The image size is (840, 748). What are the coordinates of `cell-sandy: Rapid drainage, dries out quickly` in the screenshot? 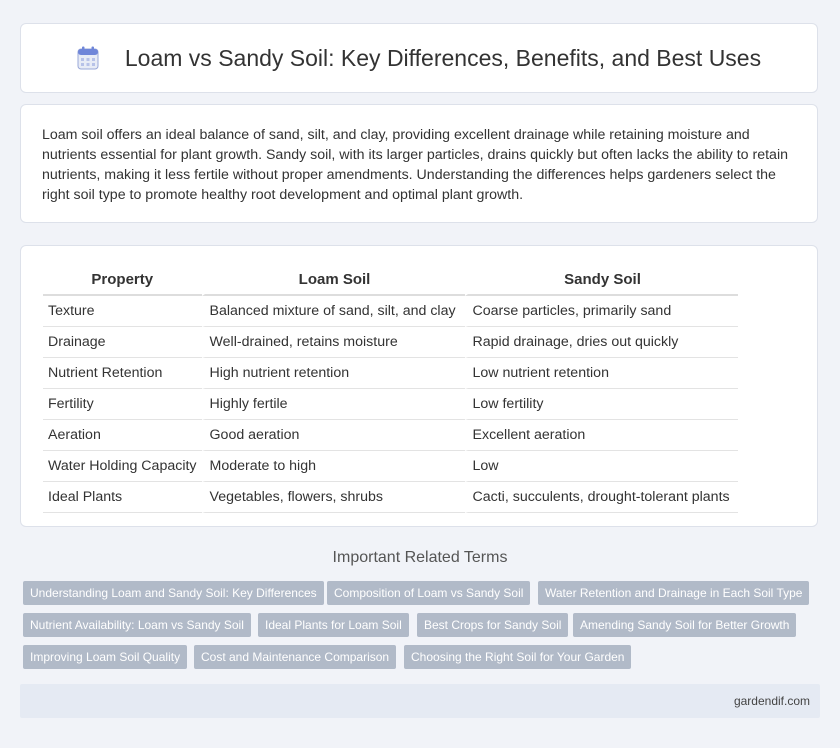 It's located at (601, 342).